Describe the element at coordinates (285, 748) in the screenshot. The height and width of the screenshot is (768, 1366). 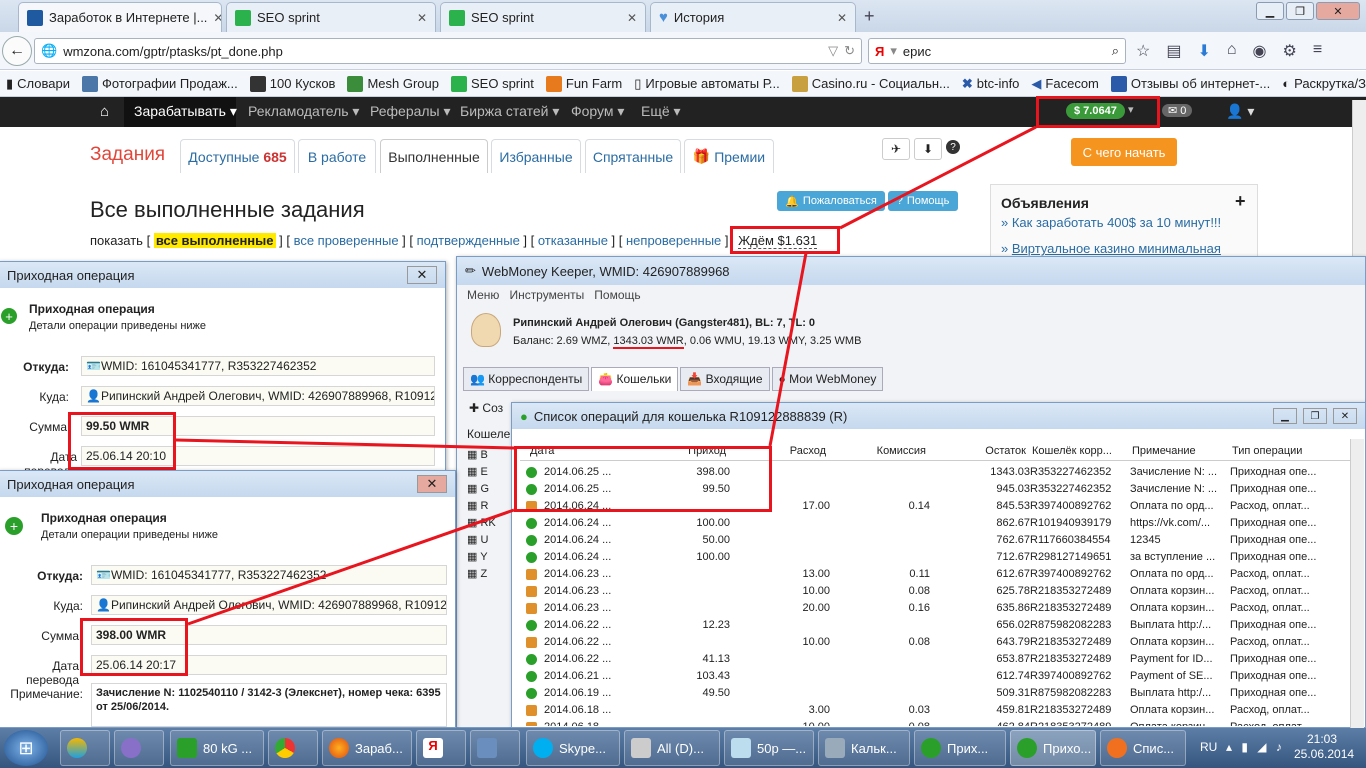
I see `chrome-icon` at that location.